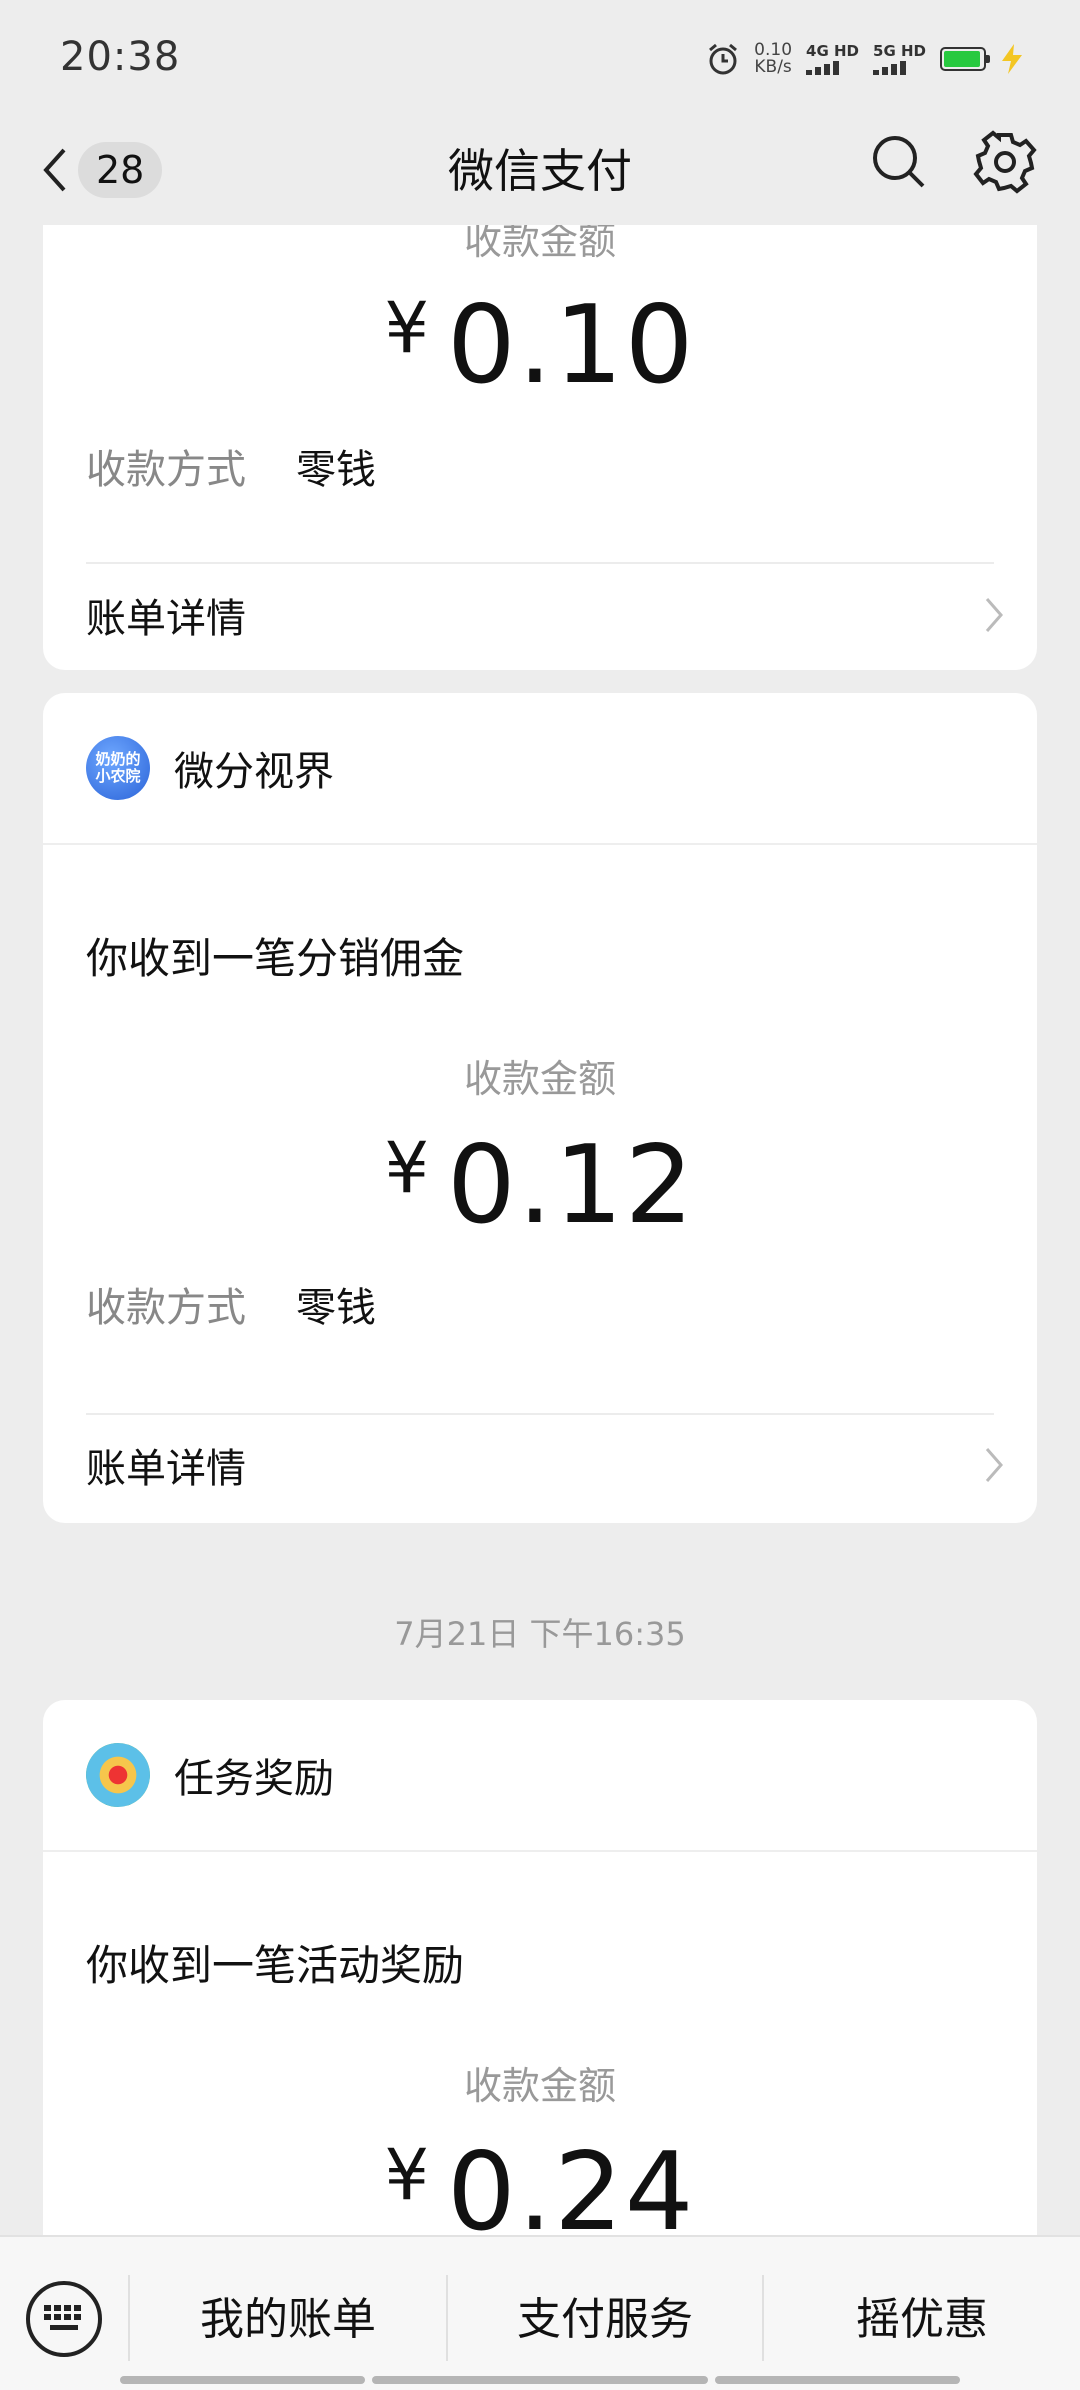 The image size is (1080, 2390). What do you see at coordinates (540, 57) in the screenshot?
I see `status-bar: 20:38 0.10 KB/s 4G HD 5G HD` at bounding box center [540, 57].